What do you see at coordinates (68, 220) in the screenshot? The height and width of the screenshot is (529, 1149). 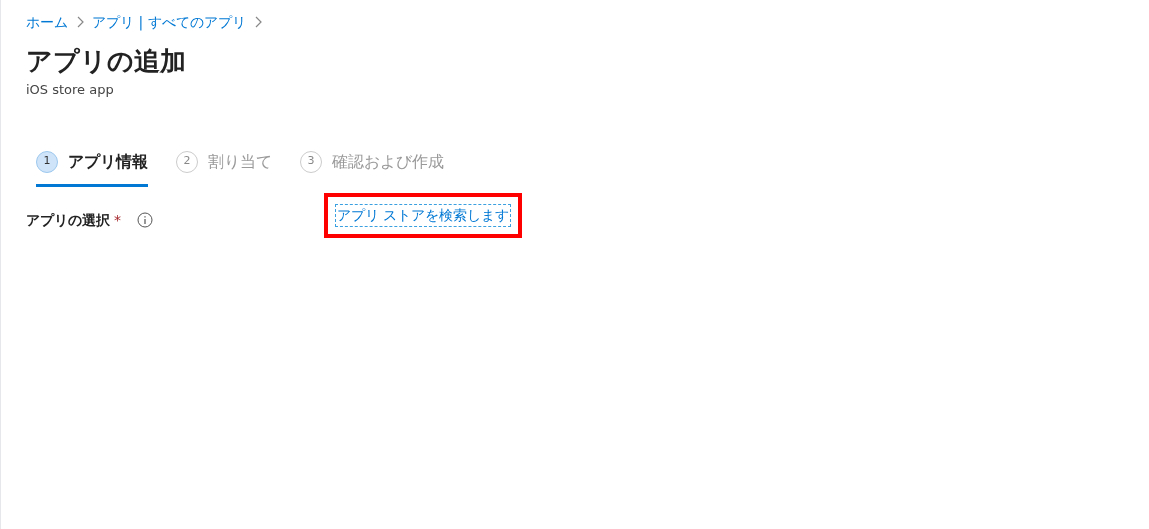 I see `field-label: アプリの選択` at bounding box center [68, 220].